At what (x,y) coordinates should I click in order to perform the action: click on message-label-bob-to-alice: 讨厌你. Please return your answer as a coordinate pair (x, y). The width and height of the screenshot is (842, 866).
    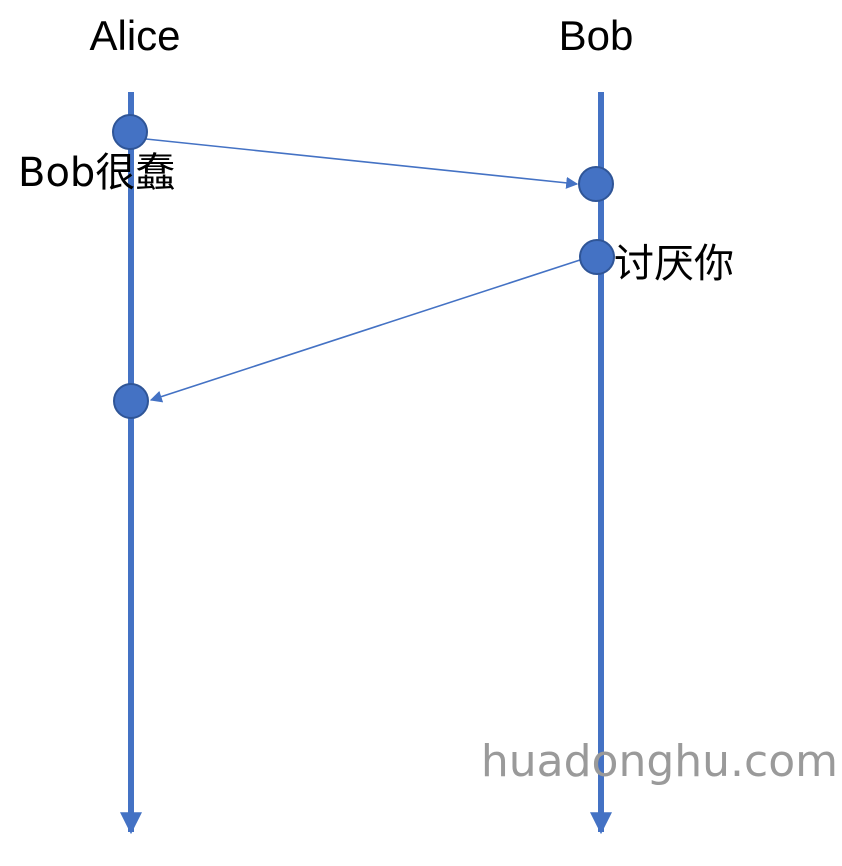
    Looking at the image, I should click on (674, 264).